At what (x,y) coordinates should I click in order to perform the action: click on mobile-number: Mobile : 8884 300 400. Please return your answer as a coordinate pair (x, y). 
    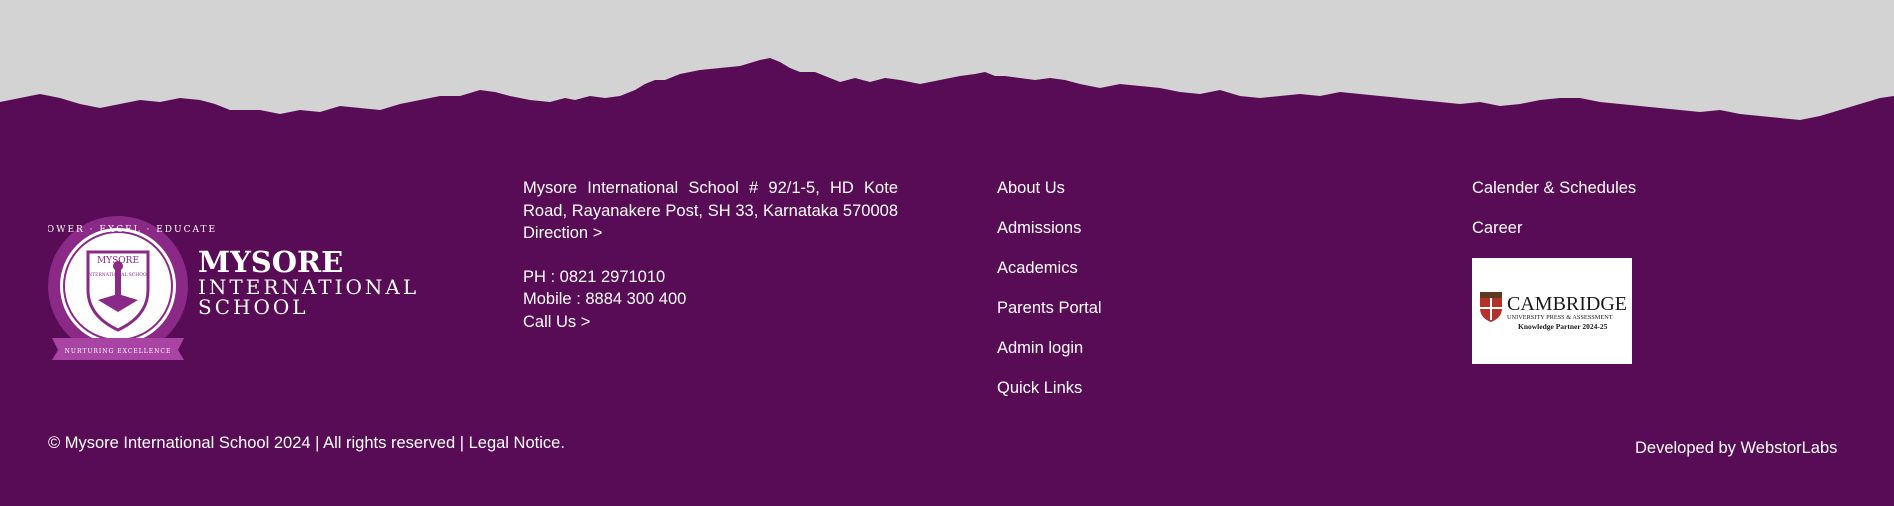
    Looking at the image, I should click on (605, 299).